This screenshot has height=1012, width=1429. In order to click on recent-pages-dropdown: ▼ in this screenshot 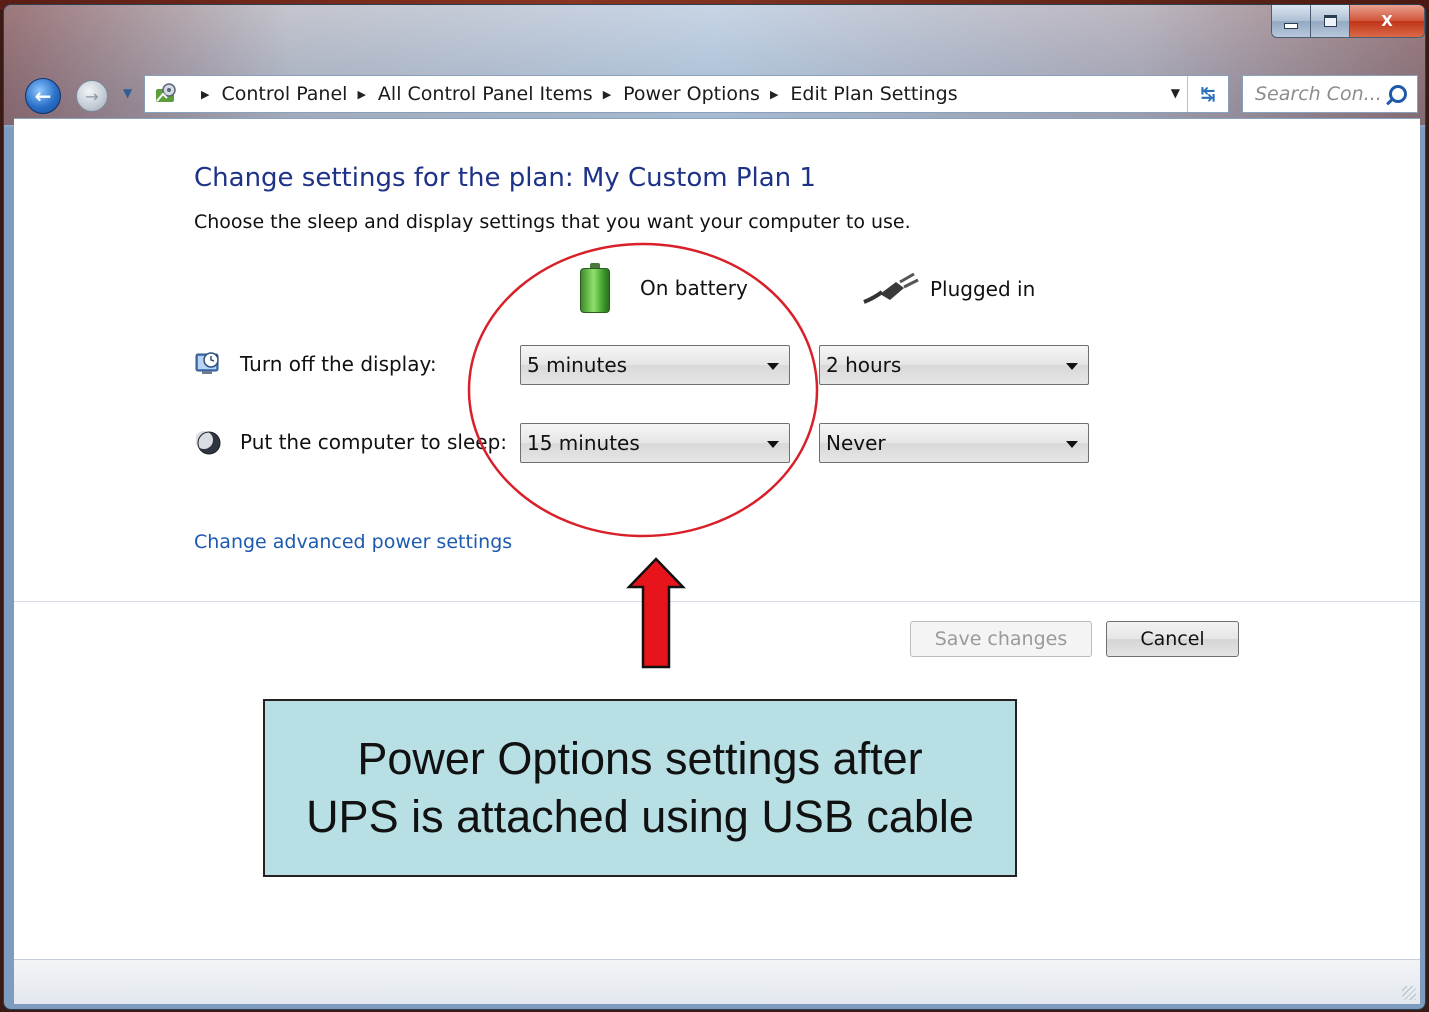, I will do `click(127, 93)`.